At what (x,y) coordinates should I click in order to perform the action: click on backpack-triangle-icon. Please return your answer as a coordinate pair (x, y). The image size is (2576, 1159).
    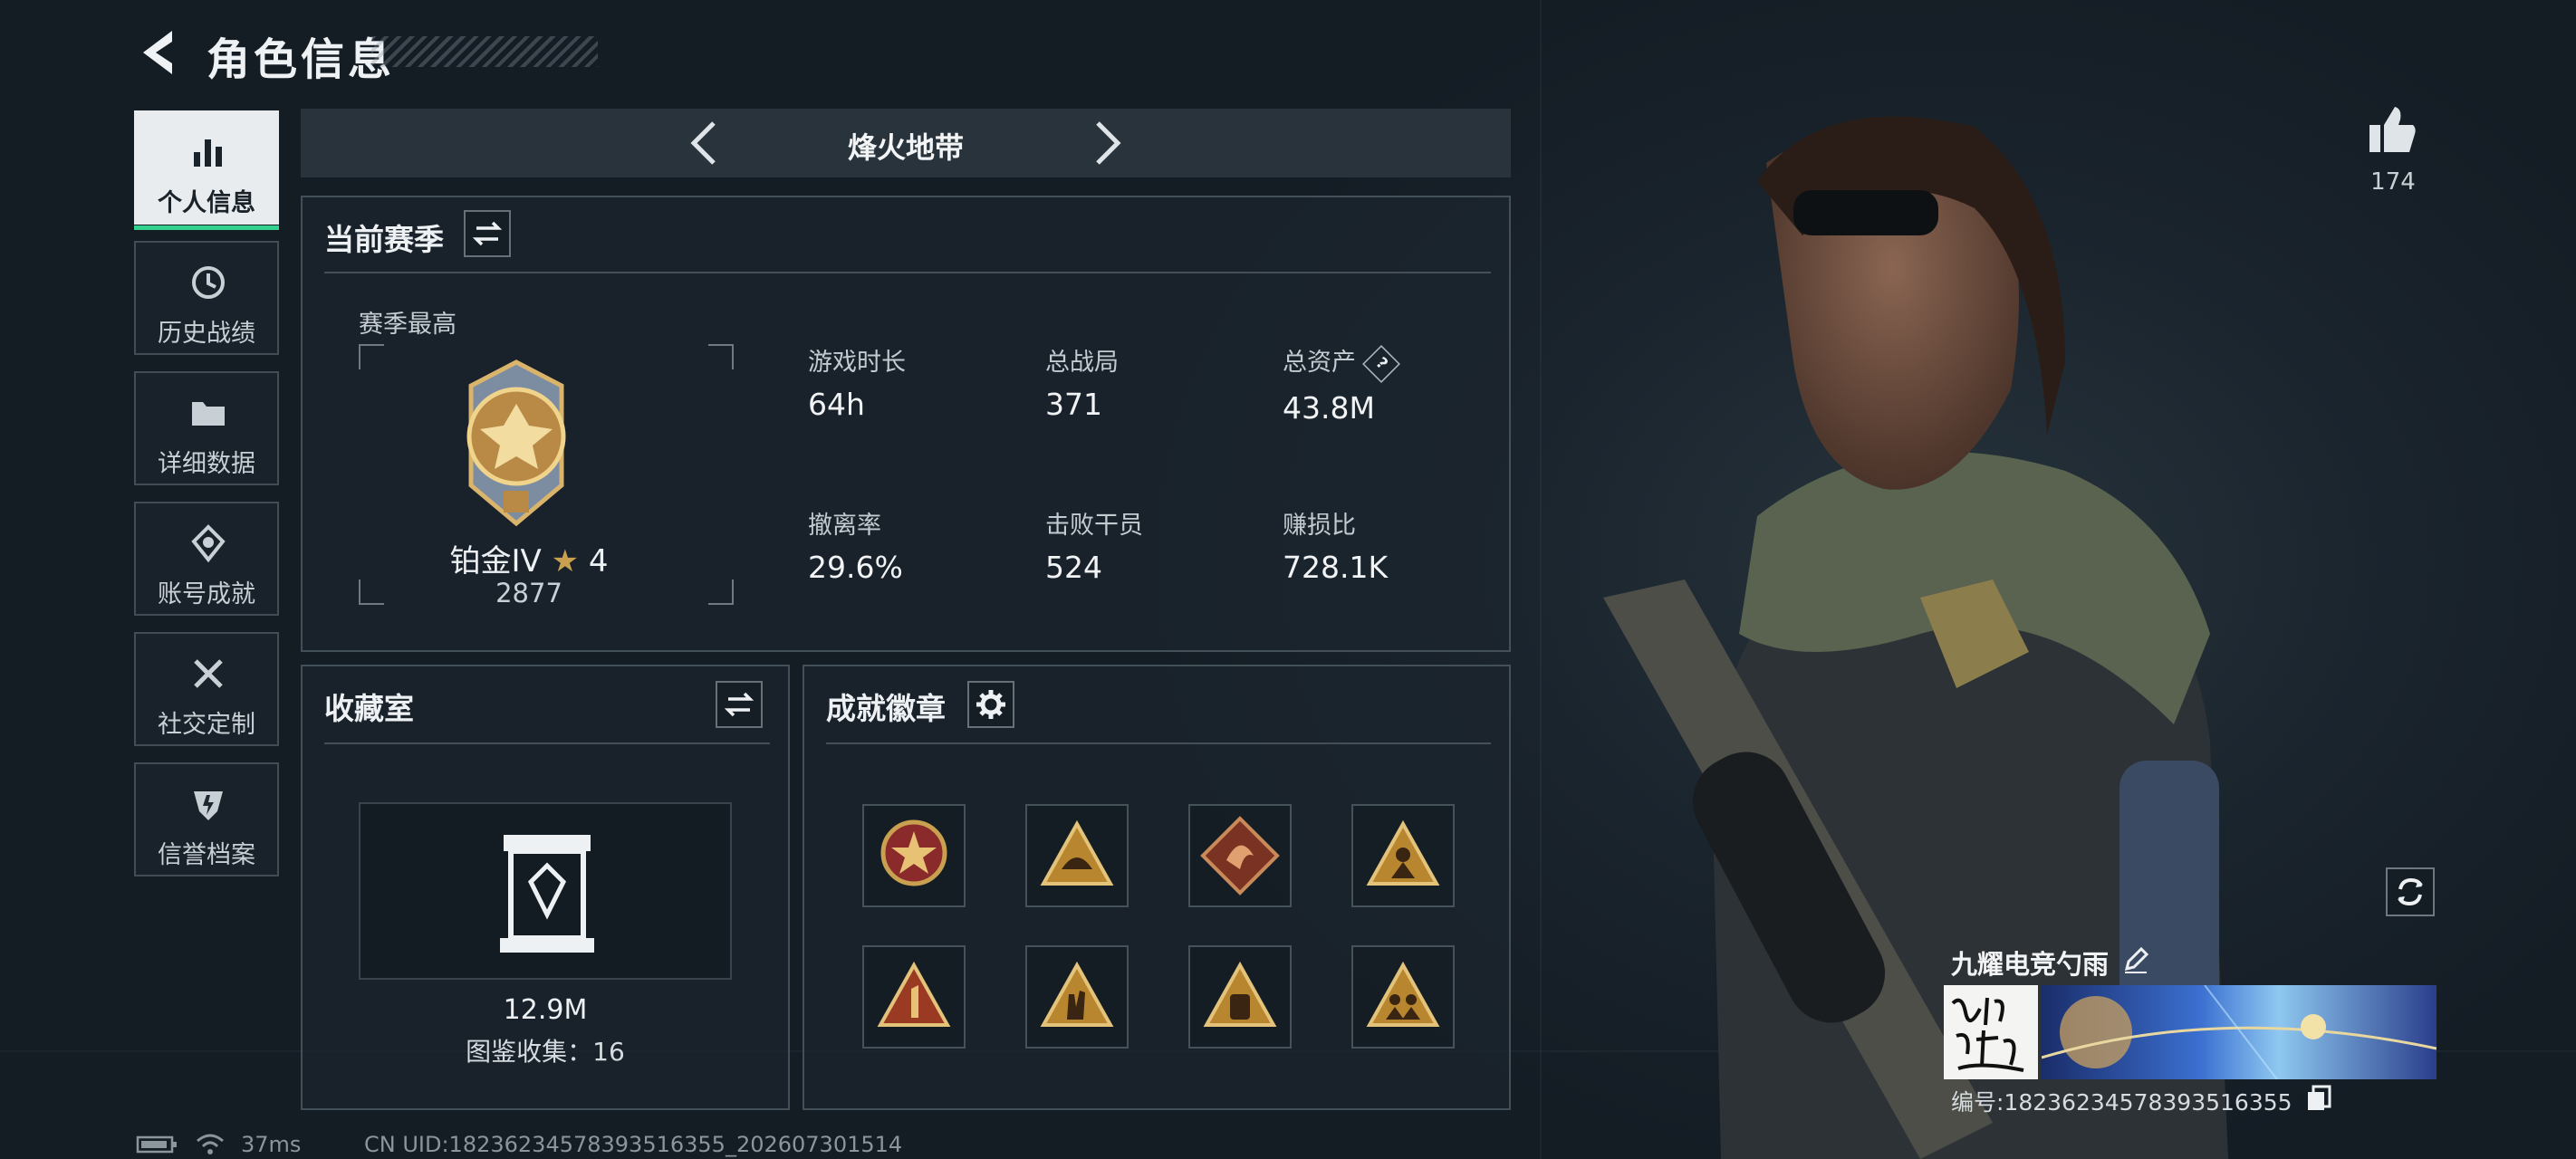
    Looking at the image, I should click on (1240, 994).